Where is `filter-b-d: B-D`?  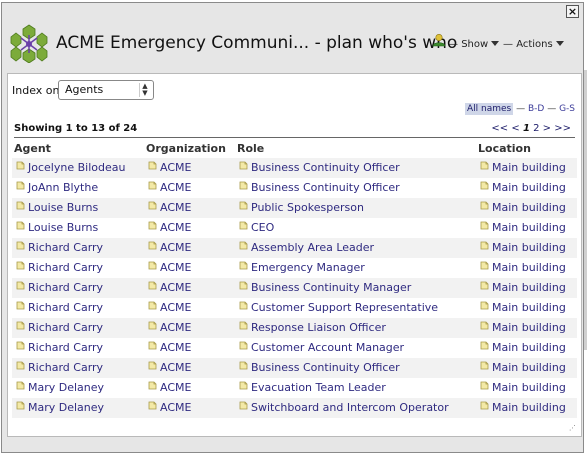
filter-b-d: B-D is located at coordinates (536, 109).